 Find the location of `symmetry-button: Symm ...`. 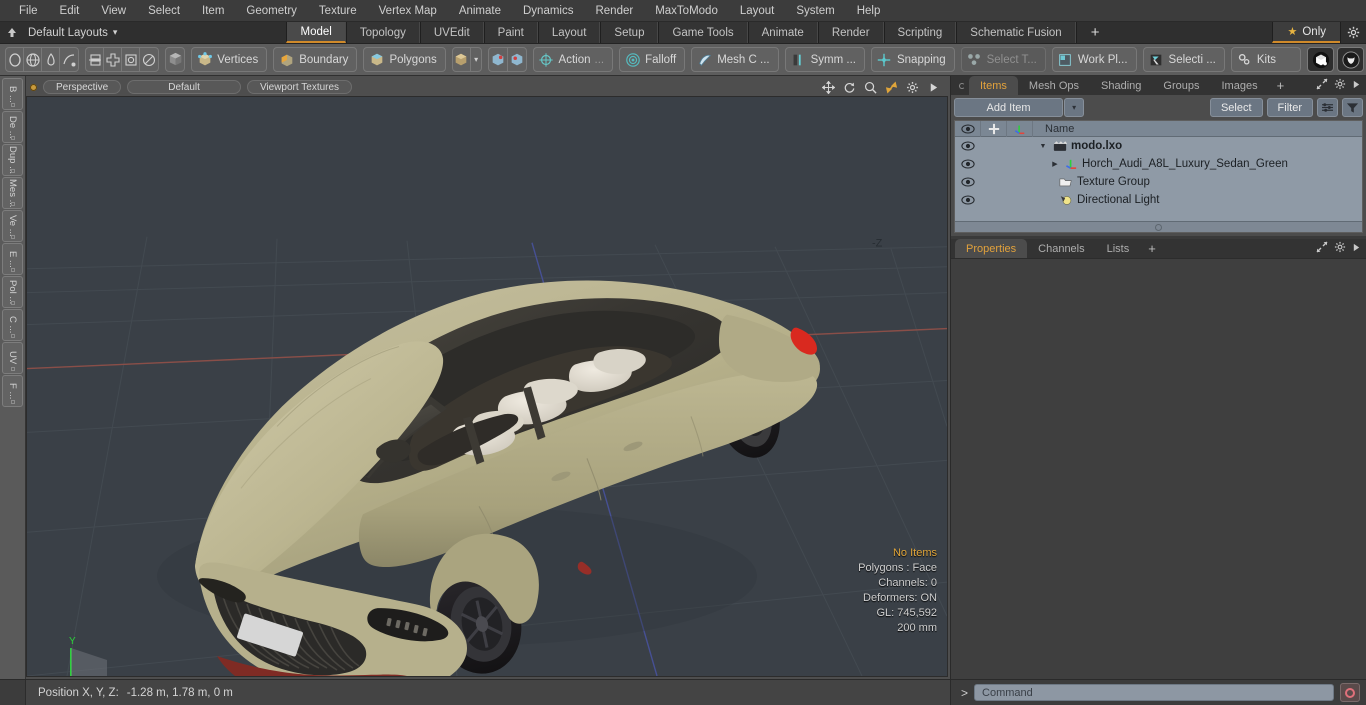

symmetry-button: Symm ... is located at coordinates (824, 59).